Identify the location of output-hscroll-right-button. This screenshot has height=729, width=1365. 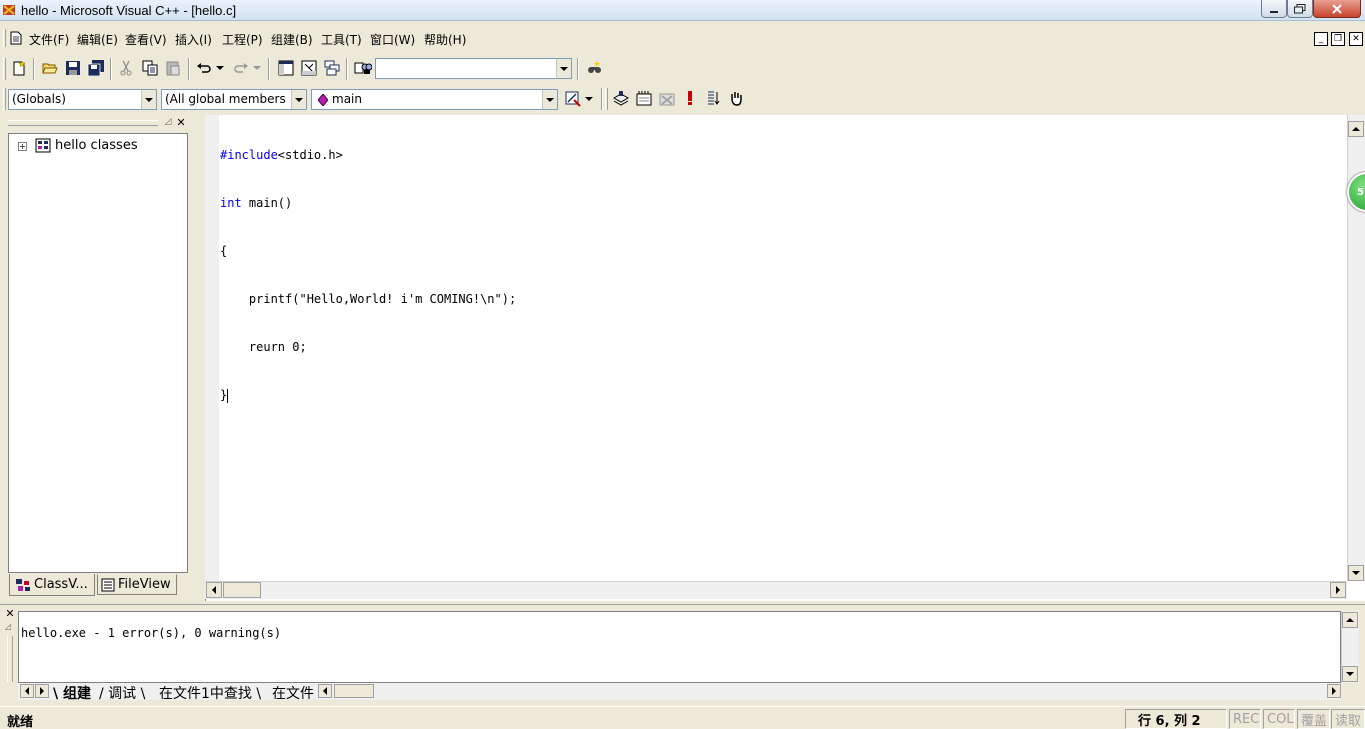
(1334, 691).